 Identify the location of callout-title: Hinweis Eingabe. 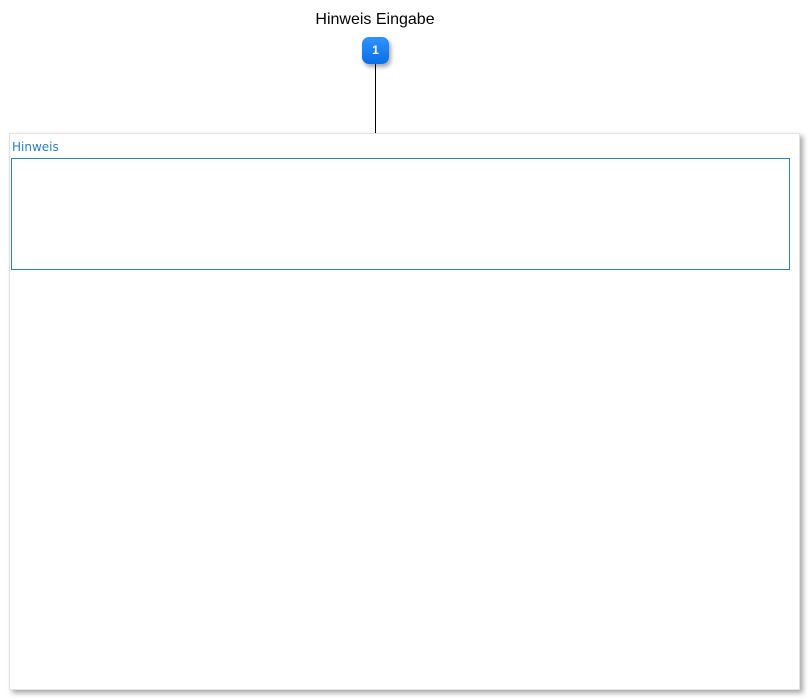
(375, 19).